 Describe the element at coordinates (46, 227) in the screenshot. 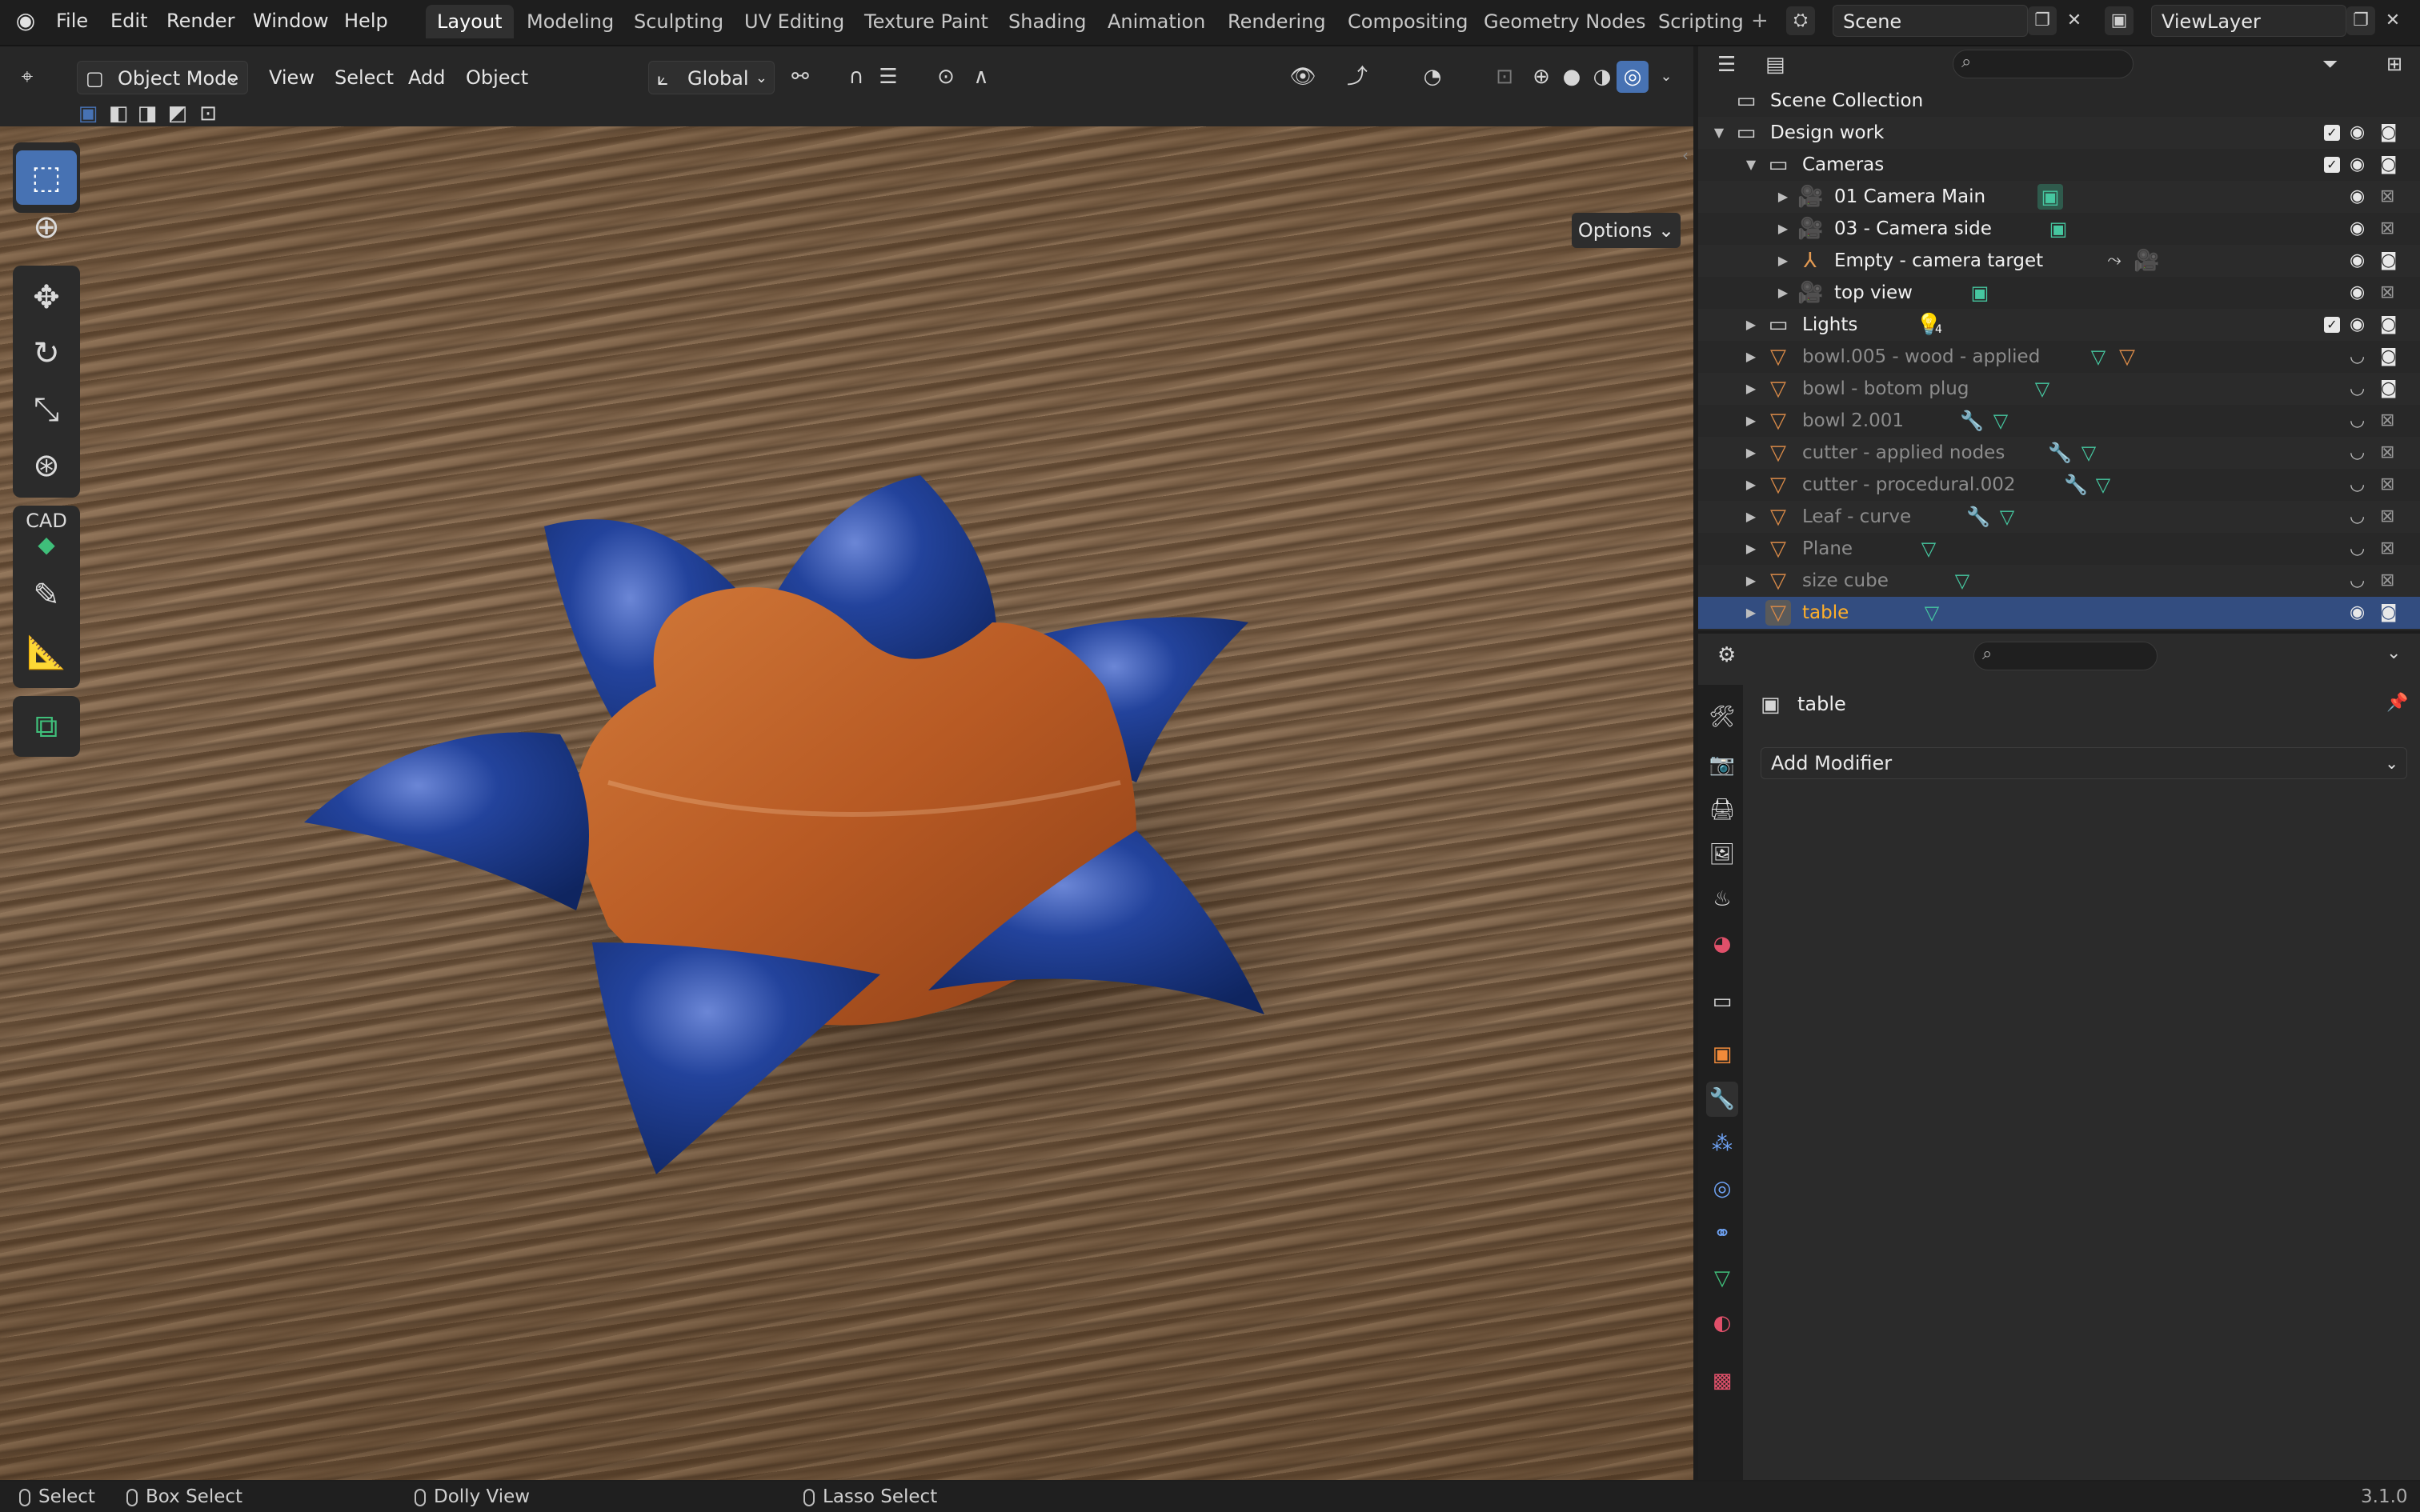

I see `cursor-icon: ⊕` at that location.